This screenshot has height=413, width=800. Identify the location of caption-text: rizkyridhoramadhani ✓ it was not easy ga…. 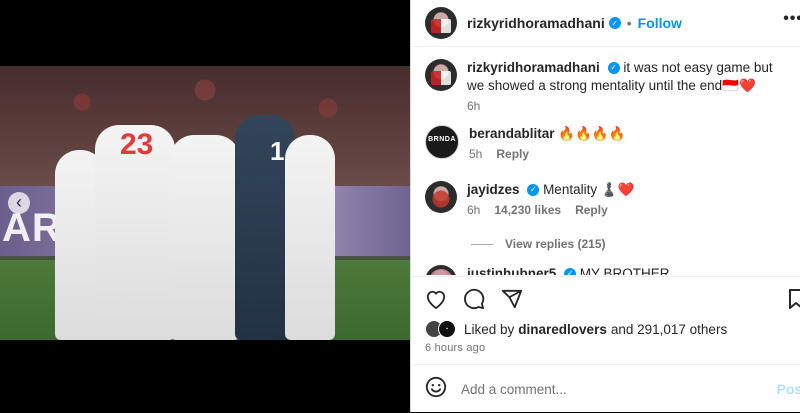
(630, 77).